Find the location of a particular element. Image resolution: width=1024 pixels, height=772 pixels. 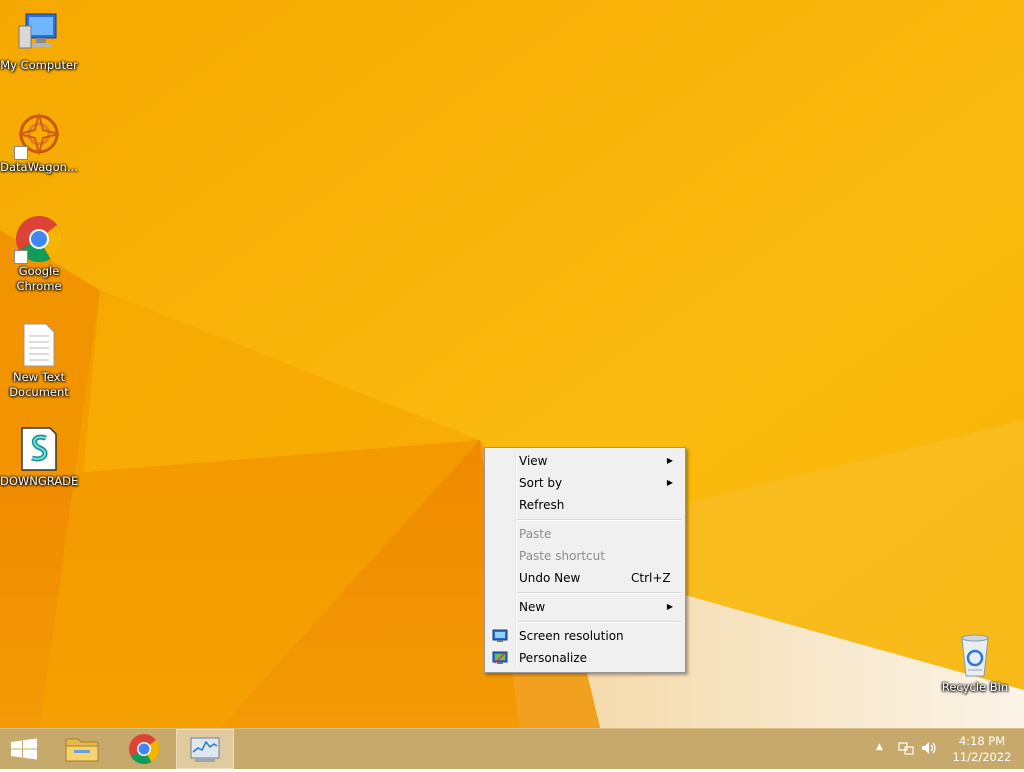

menu-item-label: Undo New is located at coordinates (550, 578).